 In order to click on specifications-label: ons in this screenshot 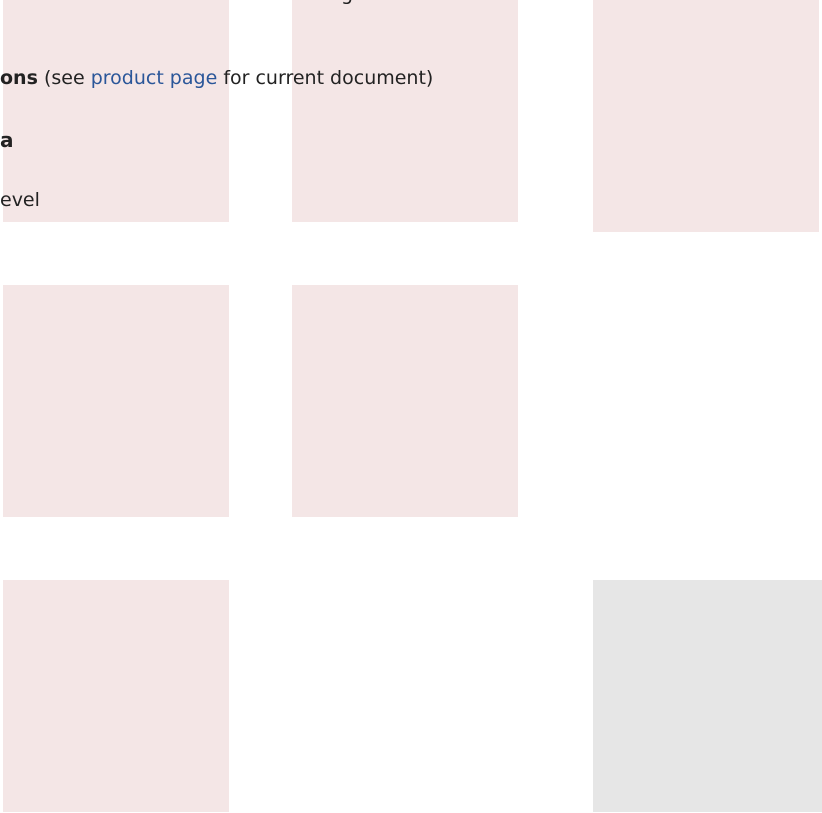, I will do `click(19, 78)`.